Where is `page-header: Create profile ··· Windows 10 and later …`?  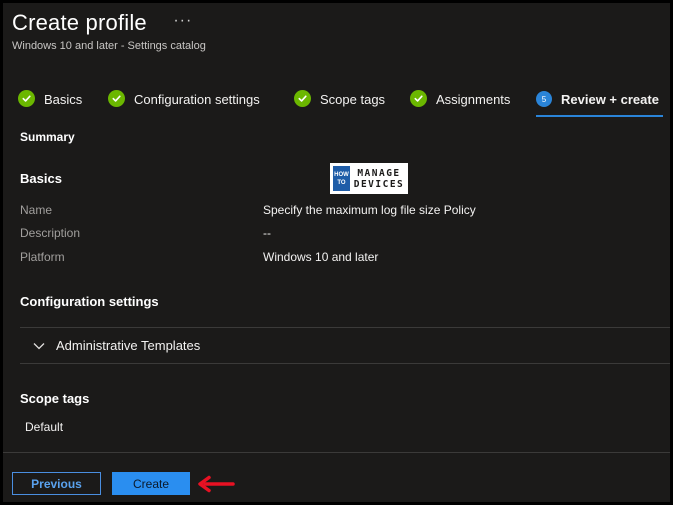 page-header: Create profile ··· Windows 10 and later … is located at coordinates (109, 31).